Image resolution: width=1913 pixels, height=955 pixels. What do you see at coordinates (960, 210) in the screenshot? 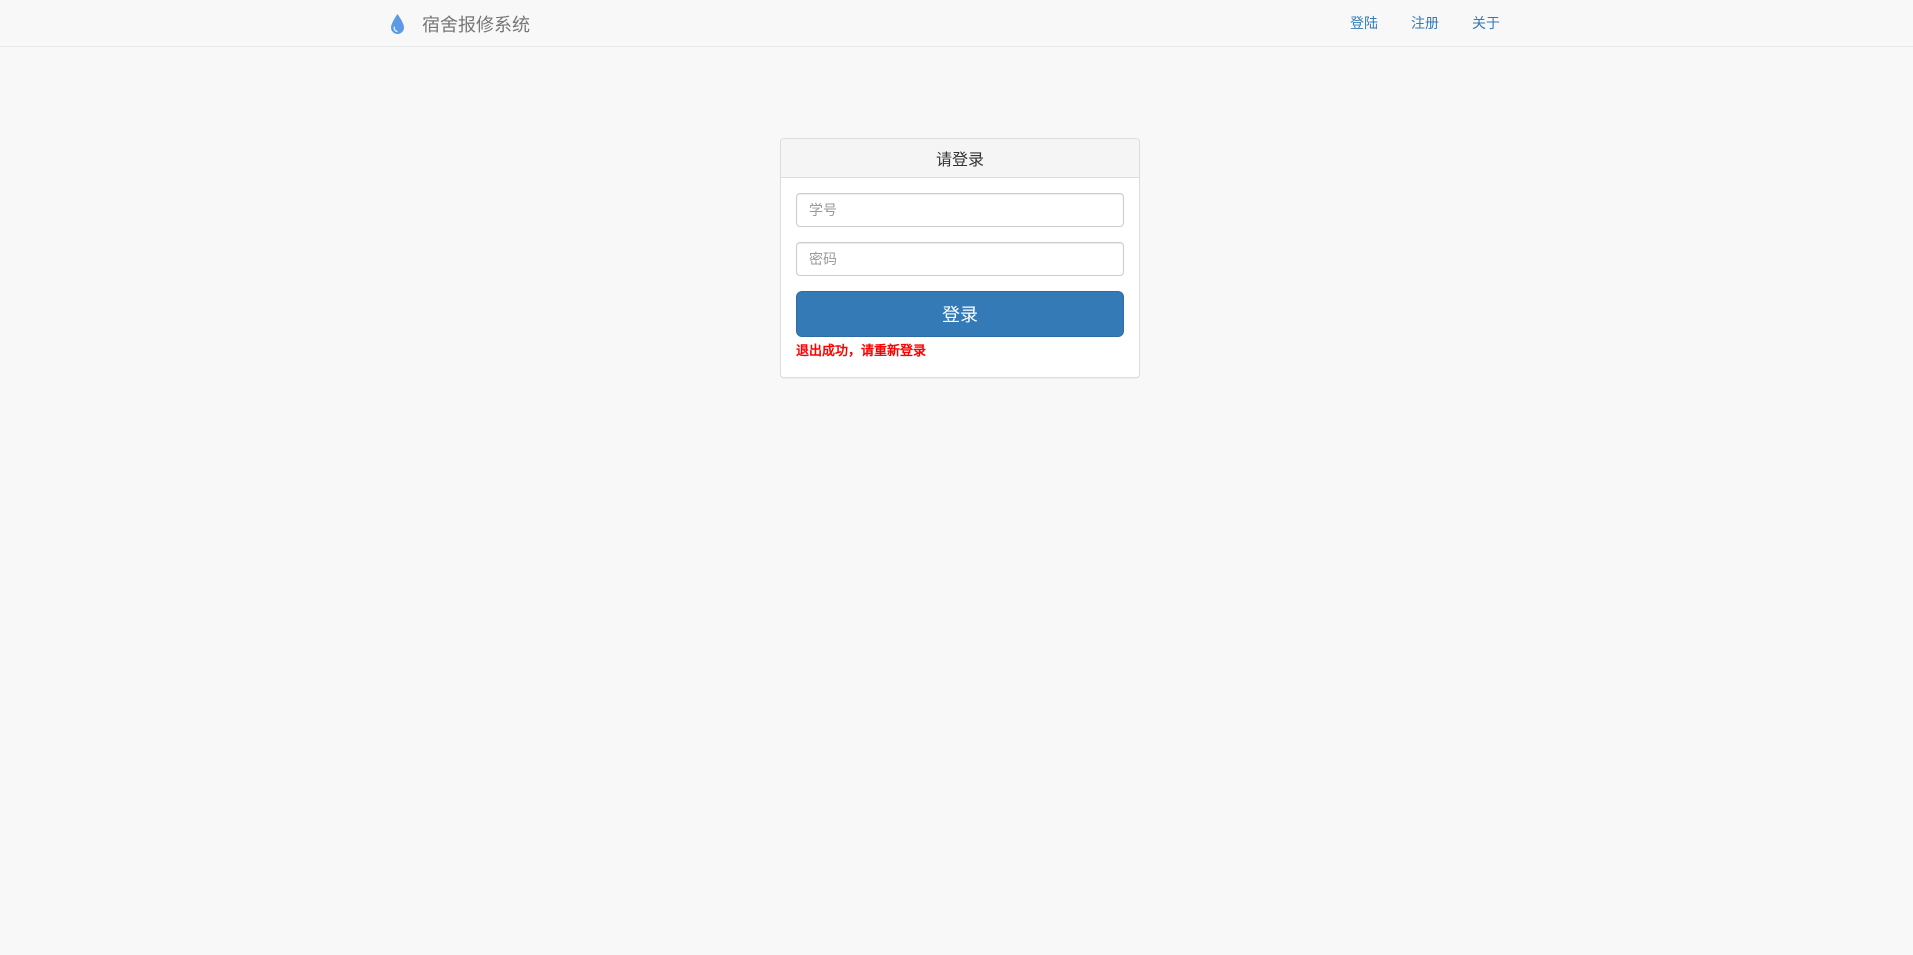
I see `student-id-input` at bounding box center [960, 210].